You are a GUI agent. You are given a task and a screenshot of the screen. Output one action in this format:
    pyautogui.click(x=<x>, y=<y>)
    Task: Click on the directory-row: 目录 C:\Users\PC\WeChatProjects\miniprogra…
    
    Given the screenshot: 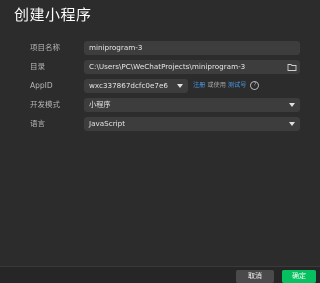 What is the action you would take?
    pyautogui.click(x=160, y=67)
    